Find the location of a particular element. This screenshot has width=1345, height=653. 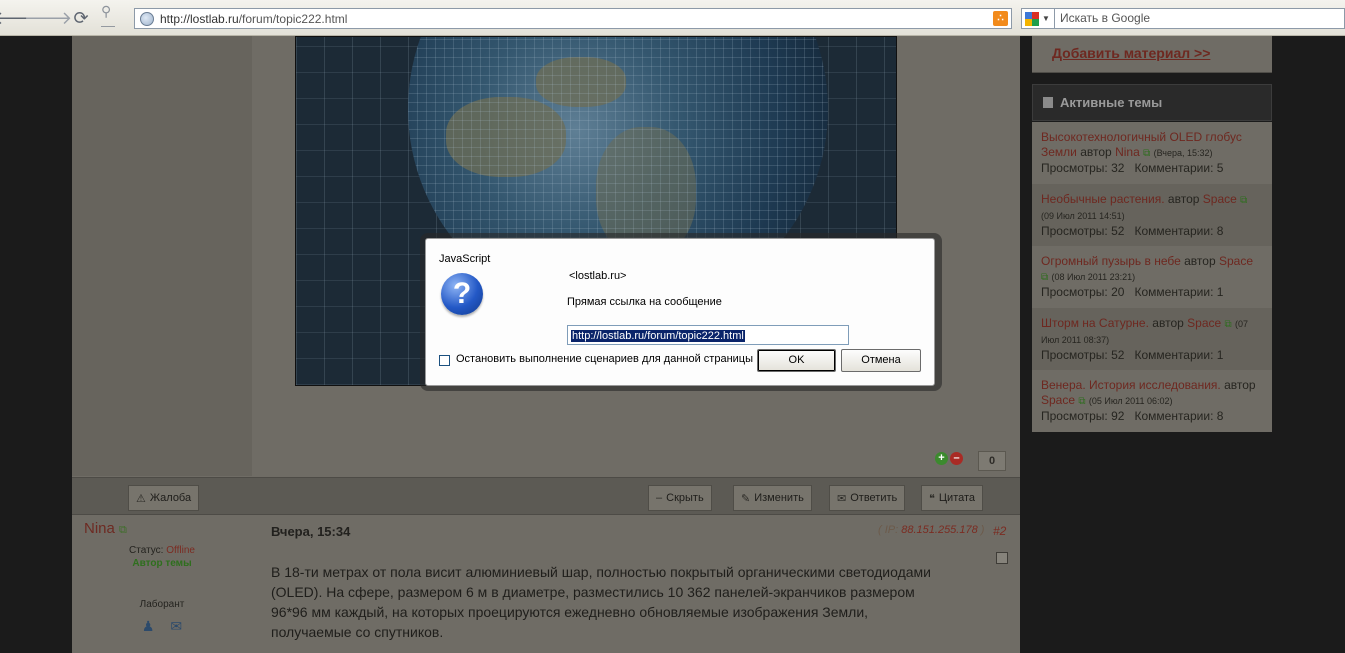

reply-button: ✉ Ответить is located at coordinates (867, 498).